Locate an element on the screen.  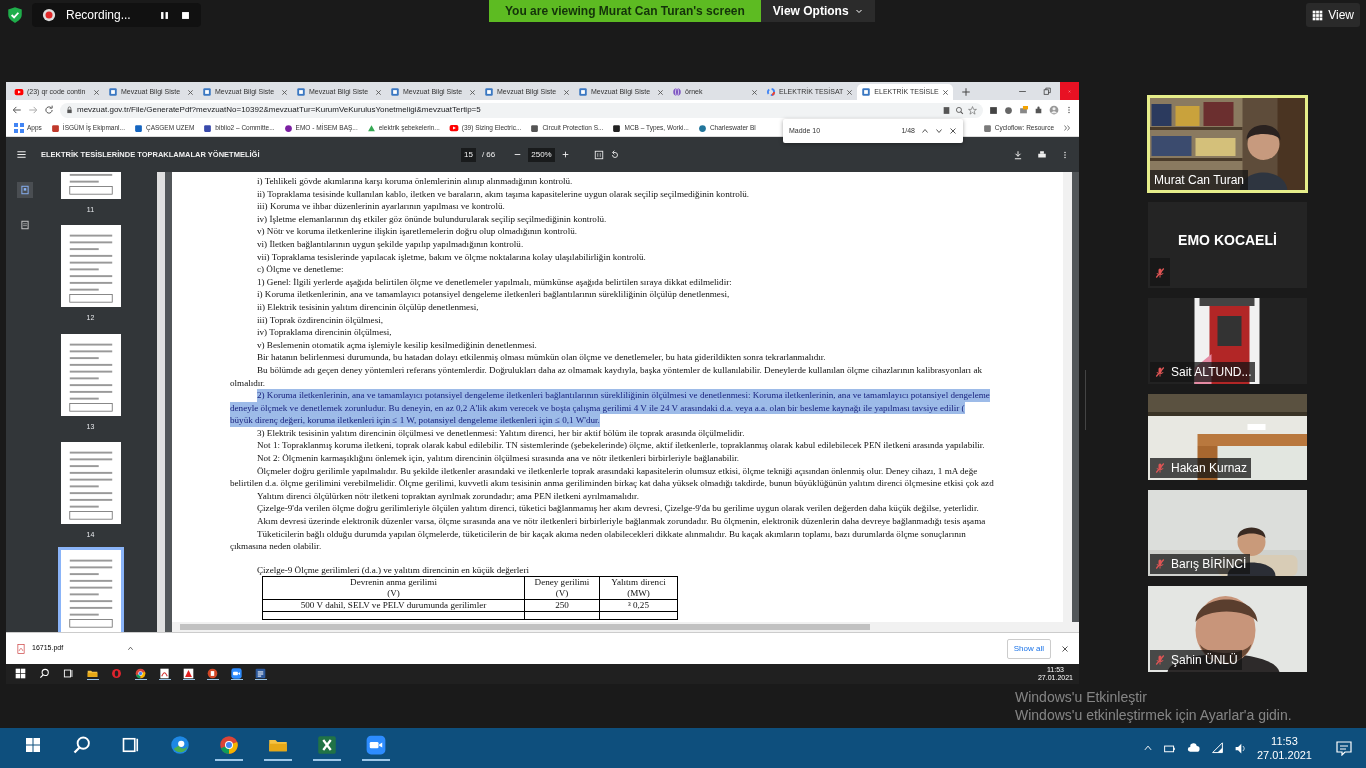
globe-icon is located at coordinates (677, 92).